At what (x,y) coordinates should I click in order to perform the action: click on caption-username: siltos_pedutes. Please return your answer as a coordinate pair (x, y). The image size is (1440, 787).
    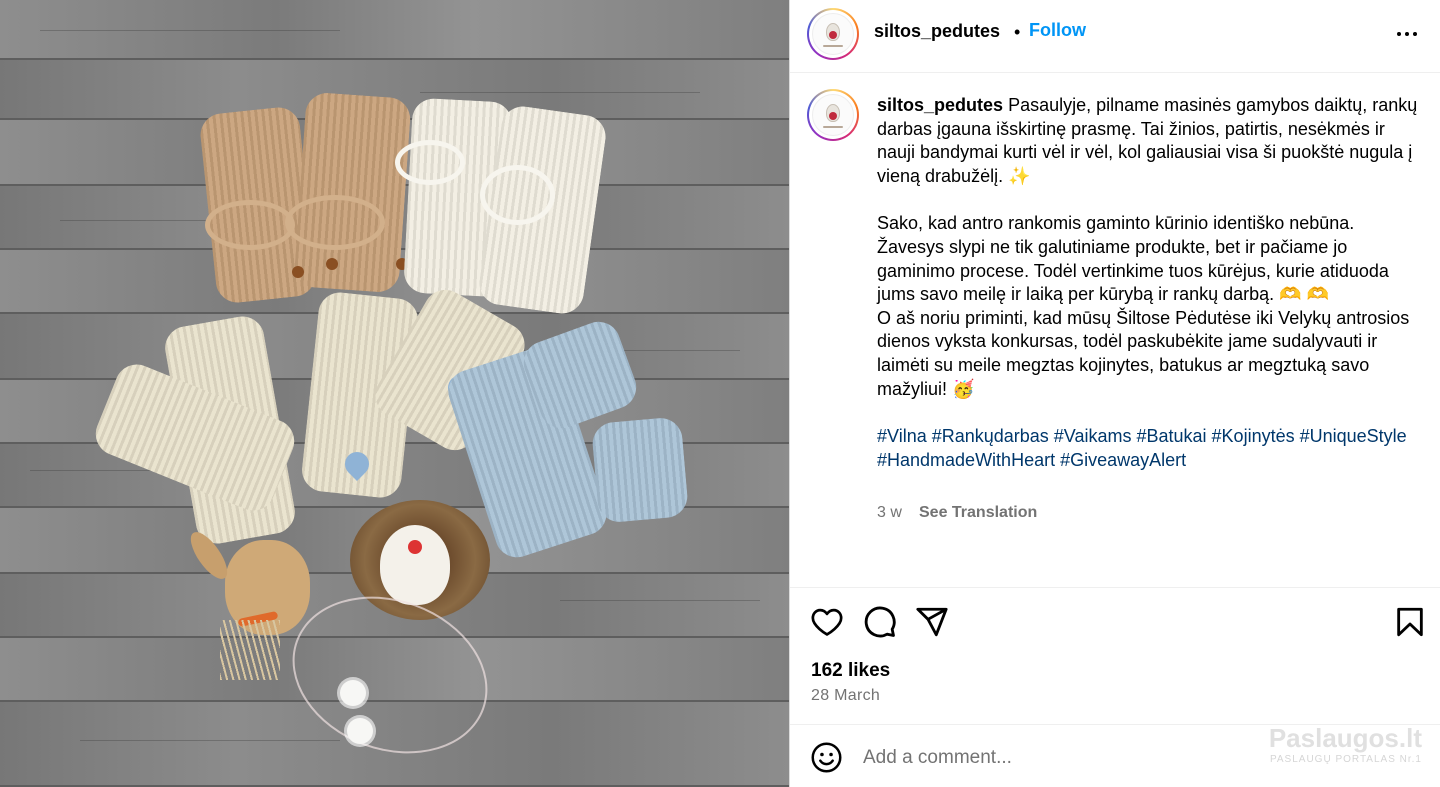
    Looking at the image, I should click on (940, 105).